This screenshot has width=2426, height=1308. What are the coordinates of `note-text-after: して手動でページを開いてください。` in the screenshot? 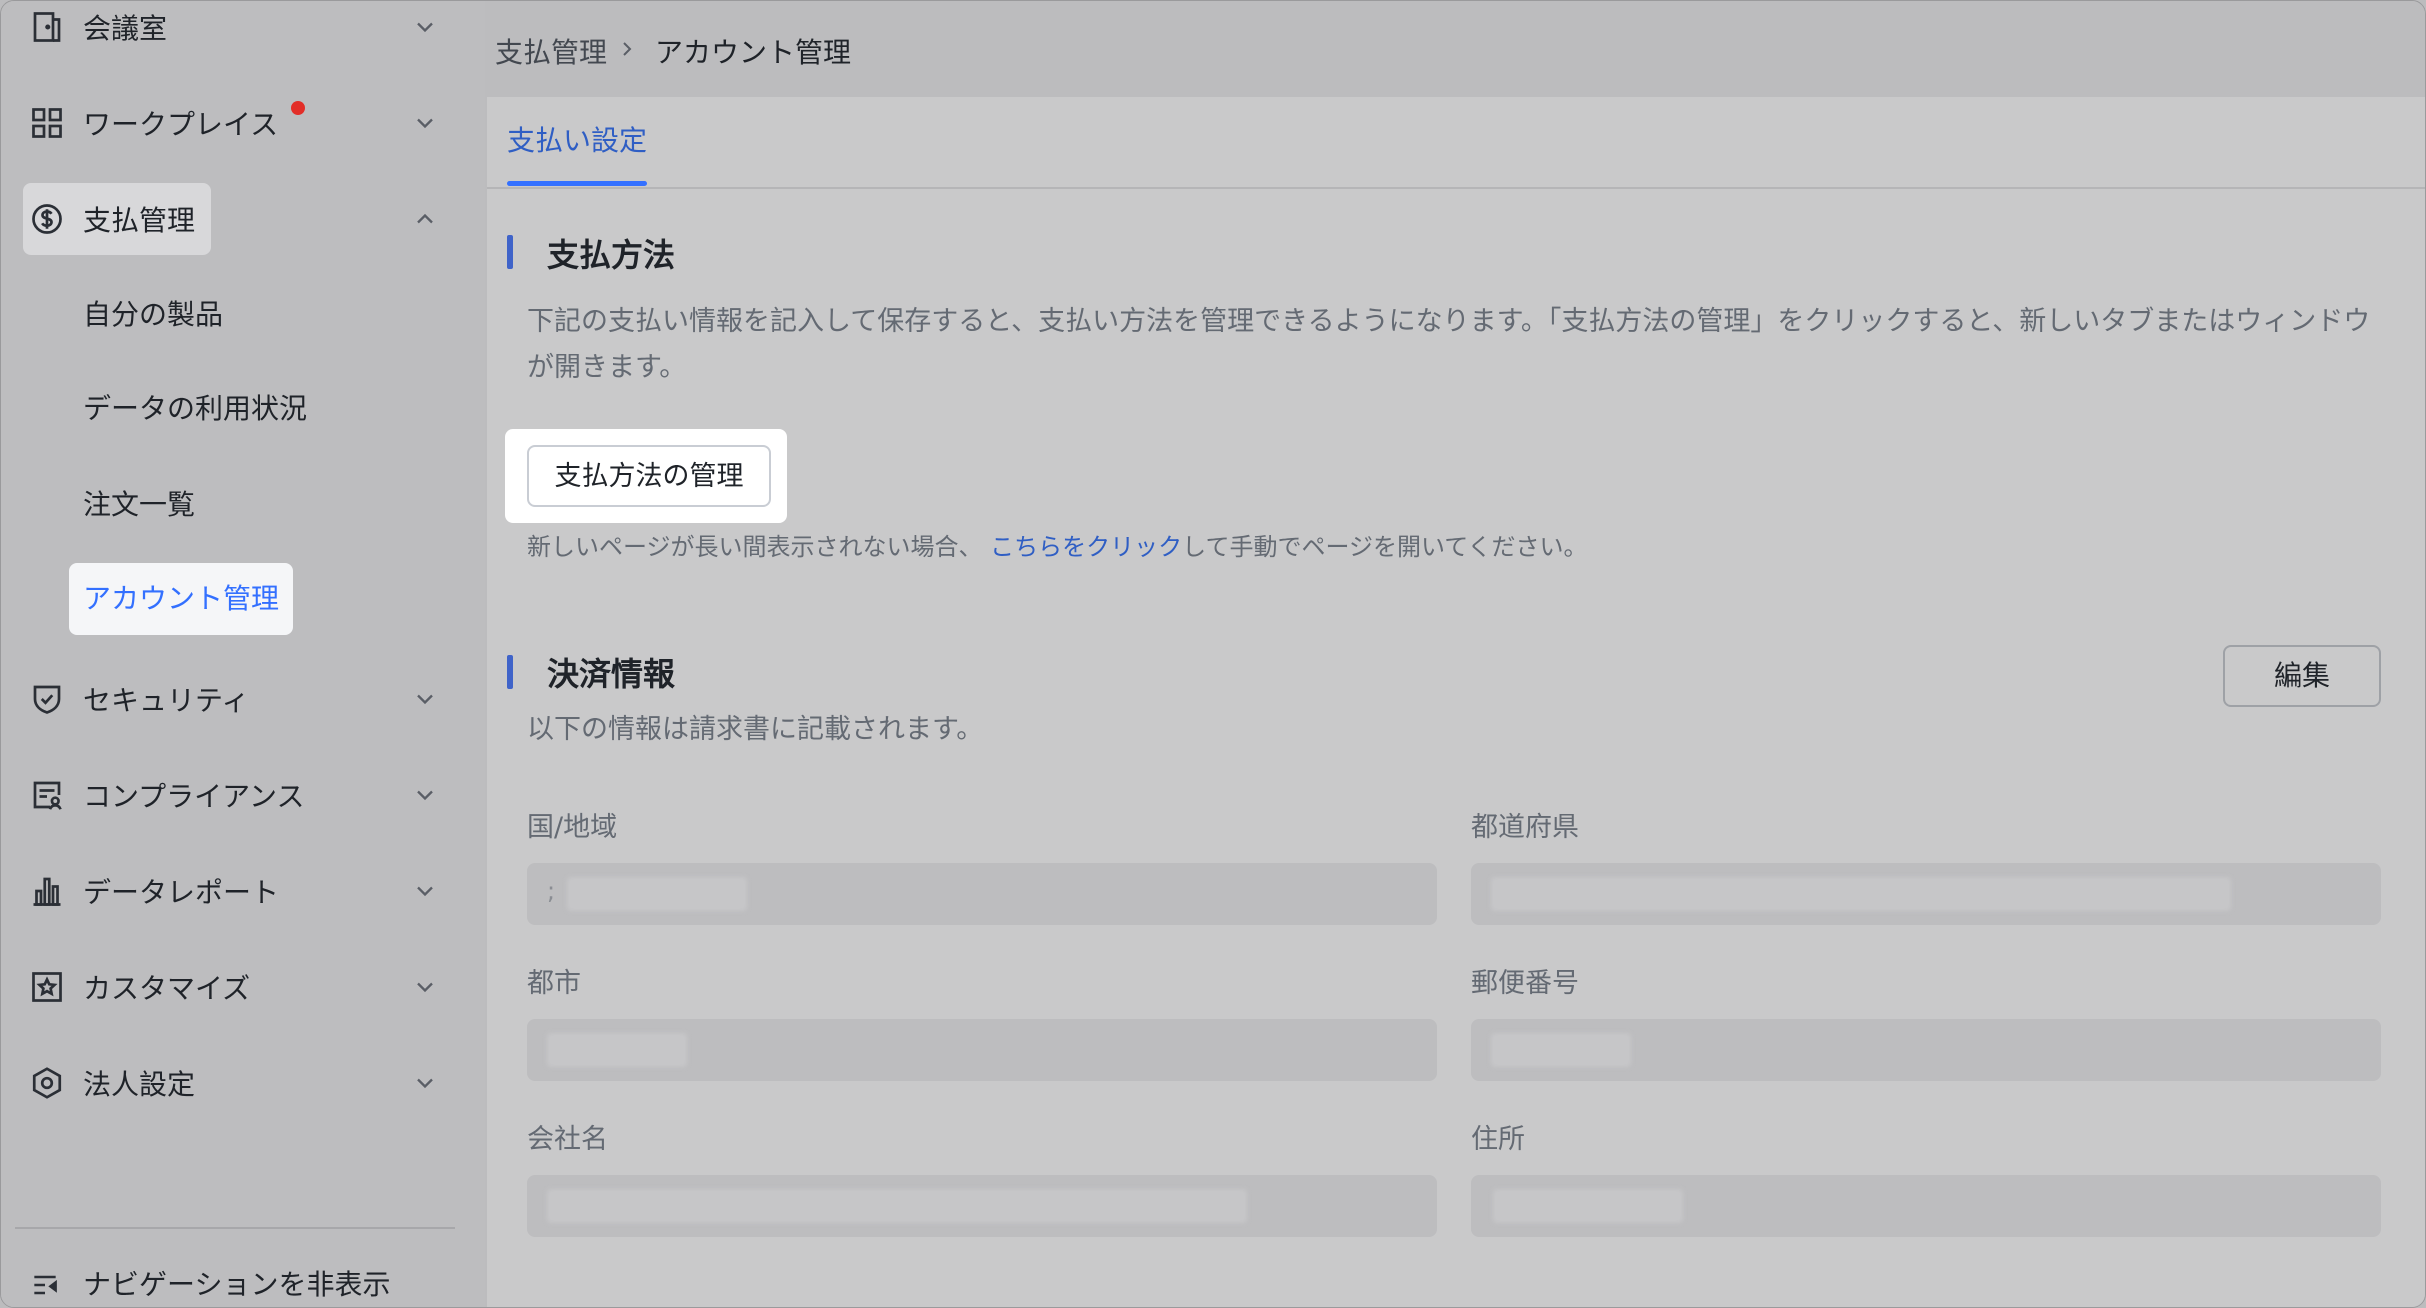 It's located at (1385, 547).